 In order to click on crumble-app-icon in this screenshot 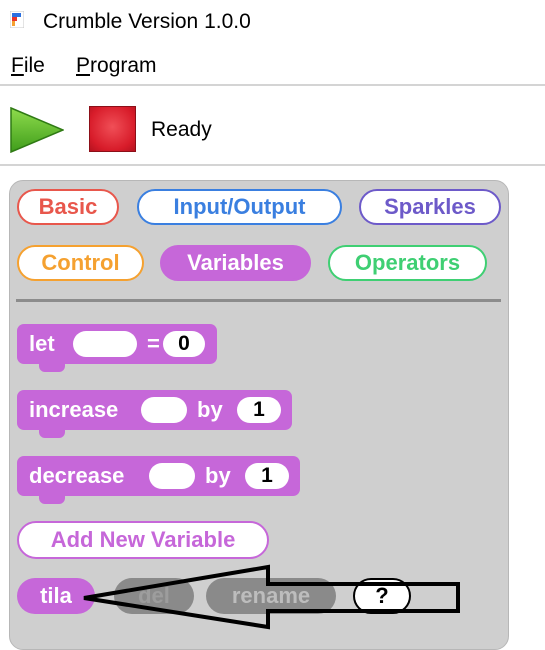, I will do `click(17, 19)`.